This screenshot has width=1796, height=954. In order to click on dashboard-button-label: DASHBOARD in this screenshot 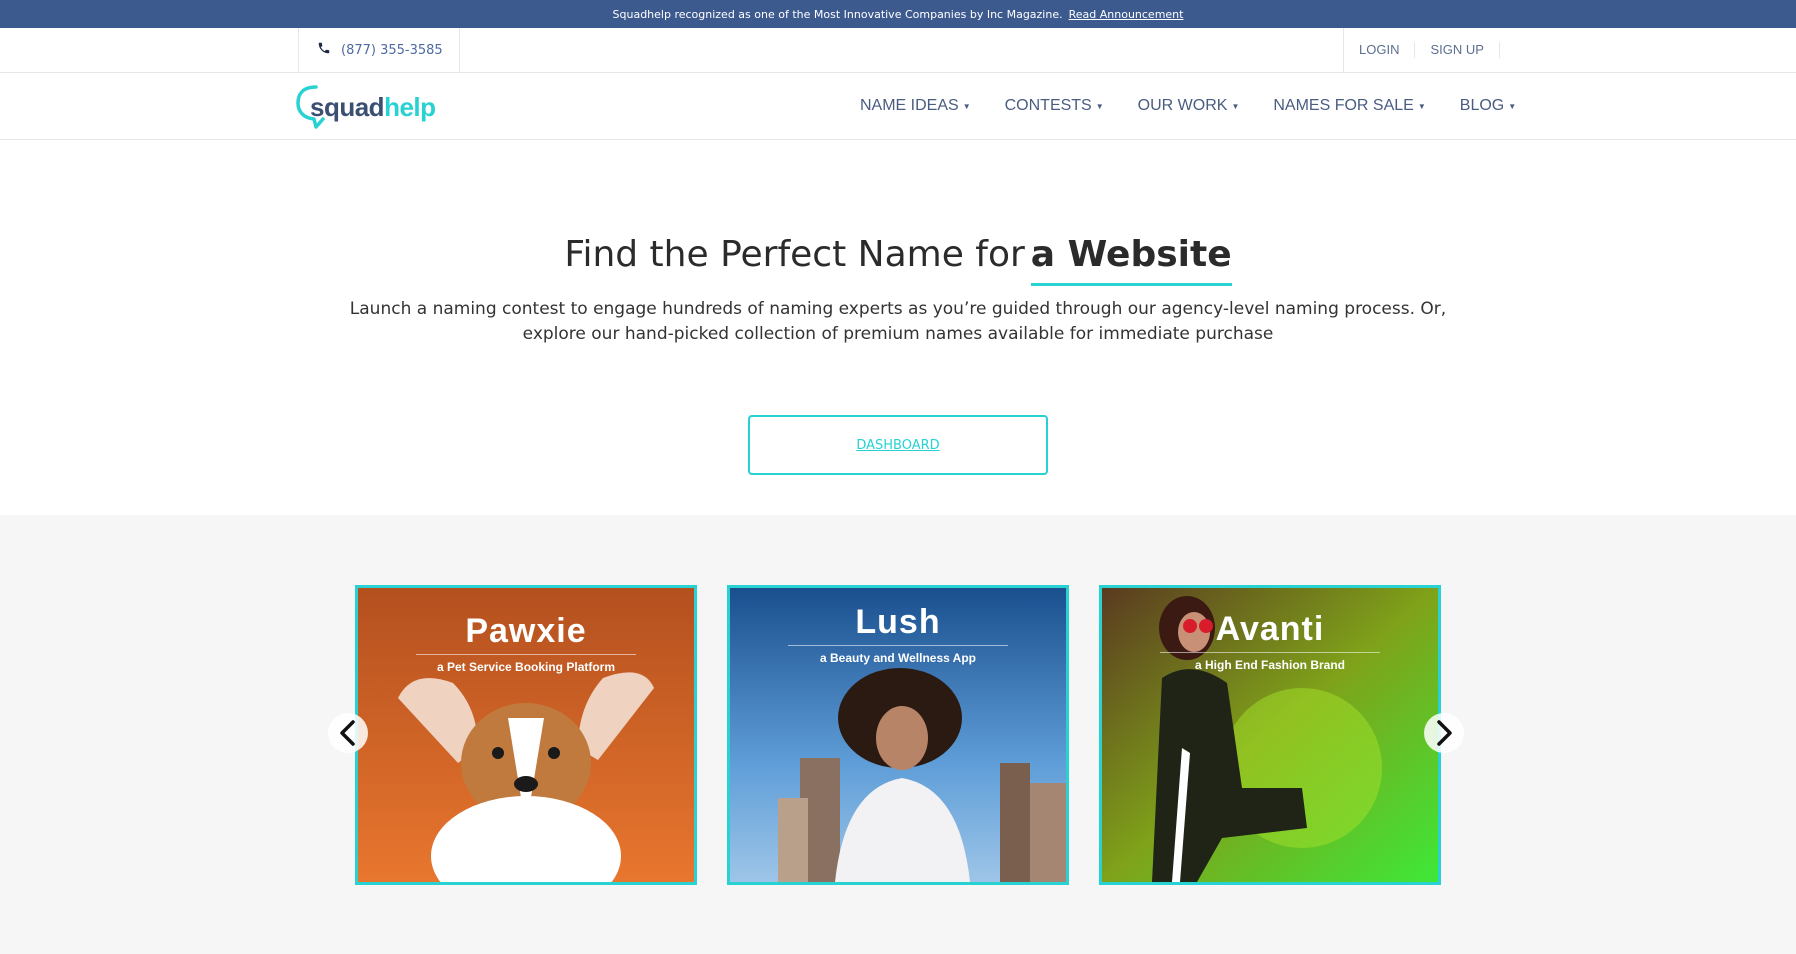, I will do `click(898, 445)`.